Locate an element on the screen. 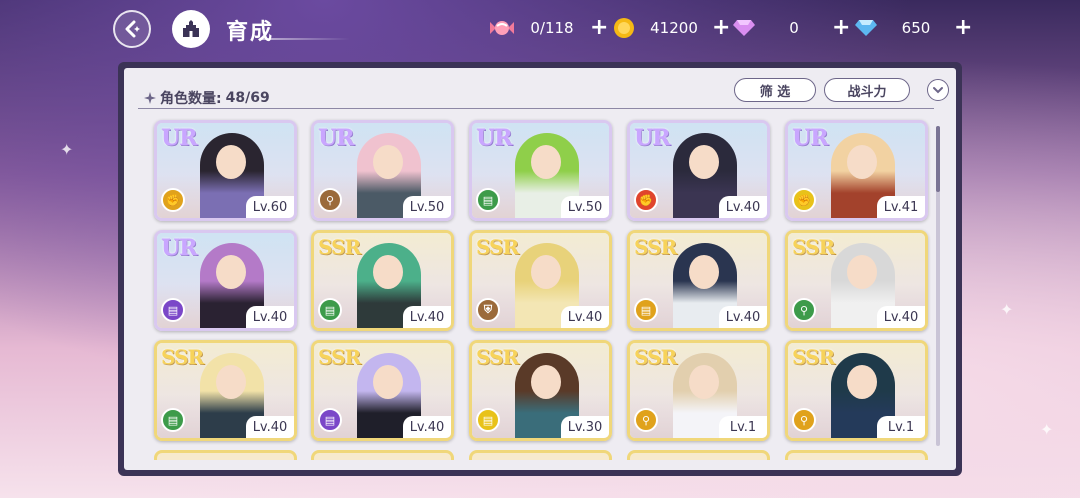 The width and height of the screenshot is (1080, 498). back-arrow-icon is located at coordinates (132, 29).